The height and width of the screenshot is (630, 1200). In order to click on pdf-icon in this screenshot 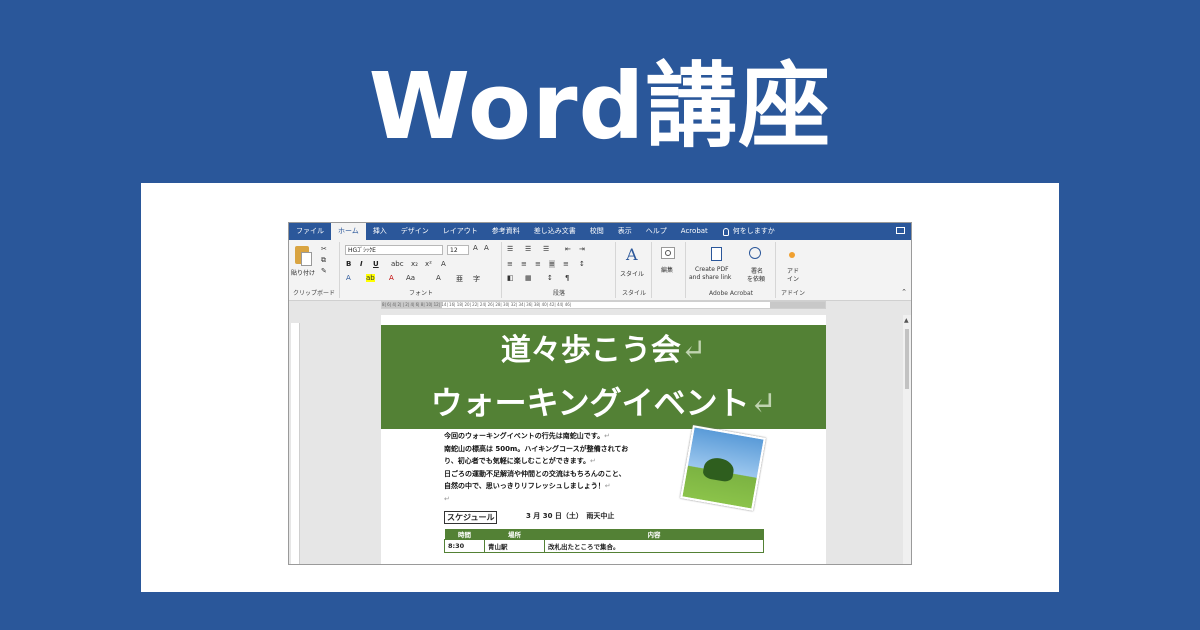, I will do `click(716, 254)`.